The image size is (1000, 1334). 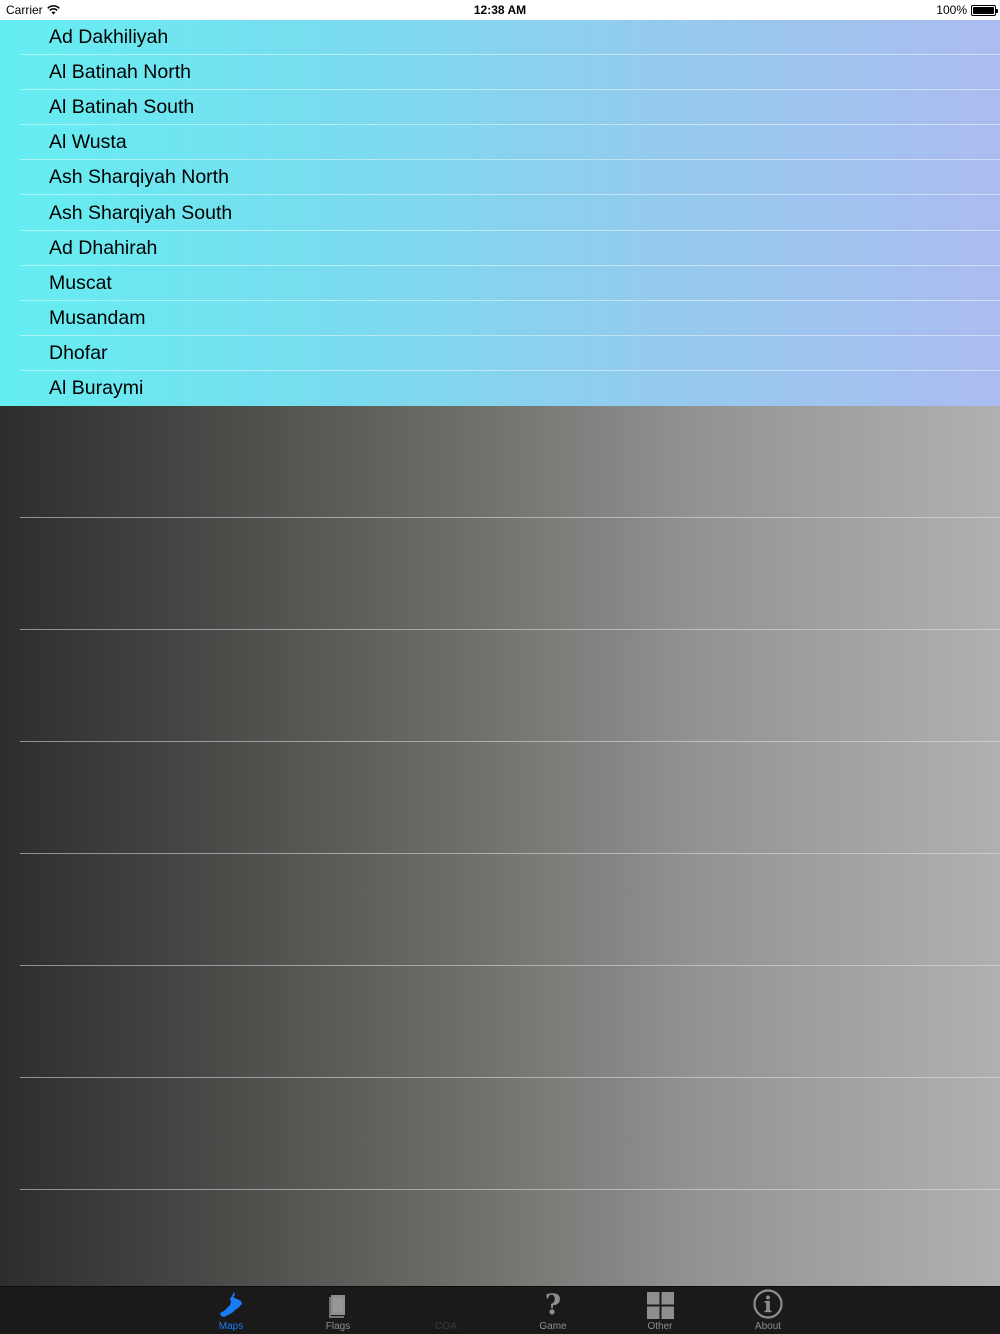 I want to click on region-label: Ash Sharqiyah South, so click(x=141, y=212).